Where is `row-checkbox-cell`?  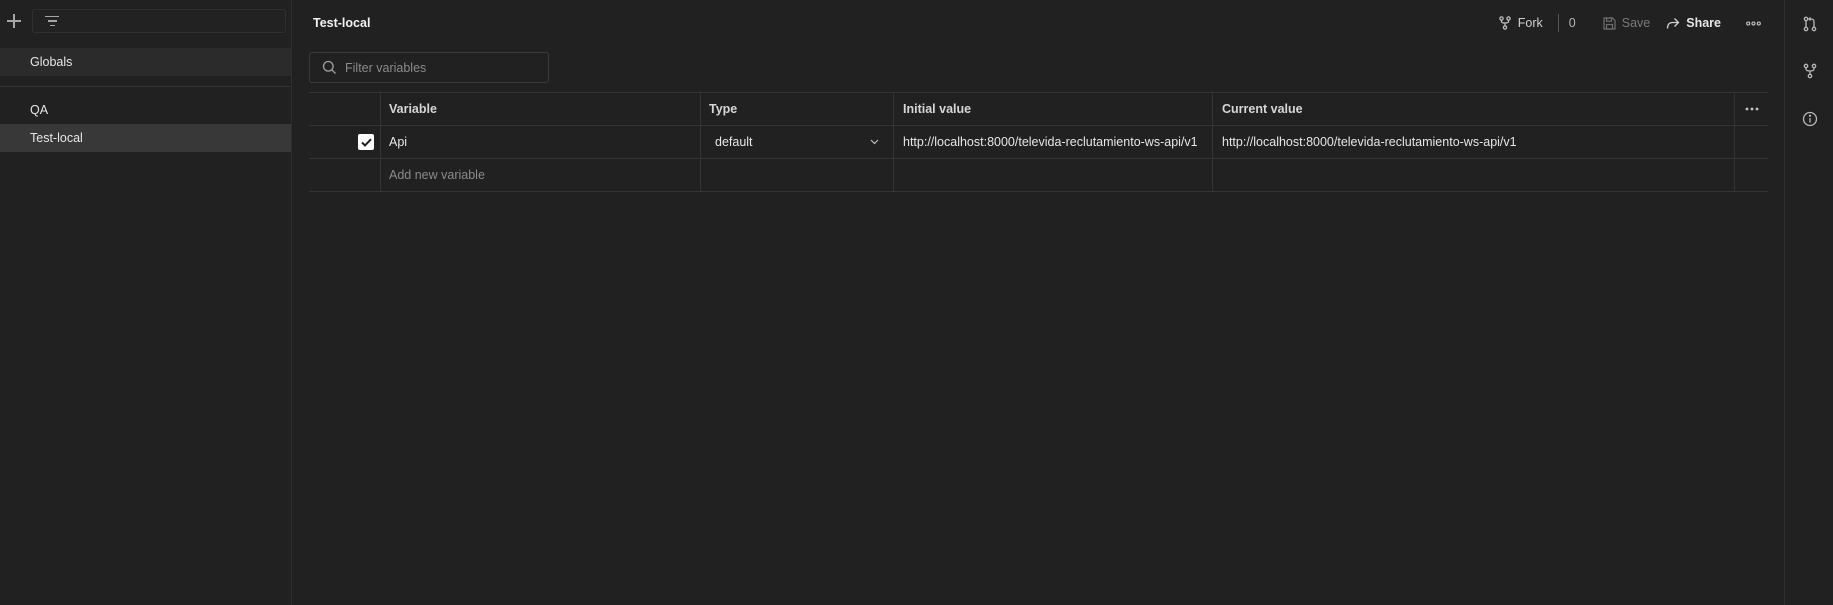
row-checkbox-cell is located at coordinates (345, 142).